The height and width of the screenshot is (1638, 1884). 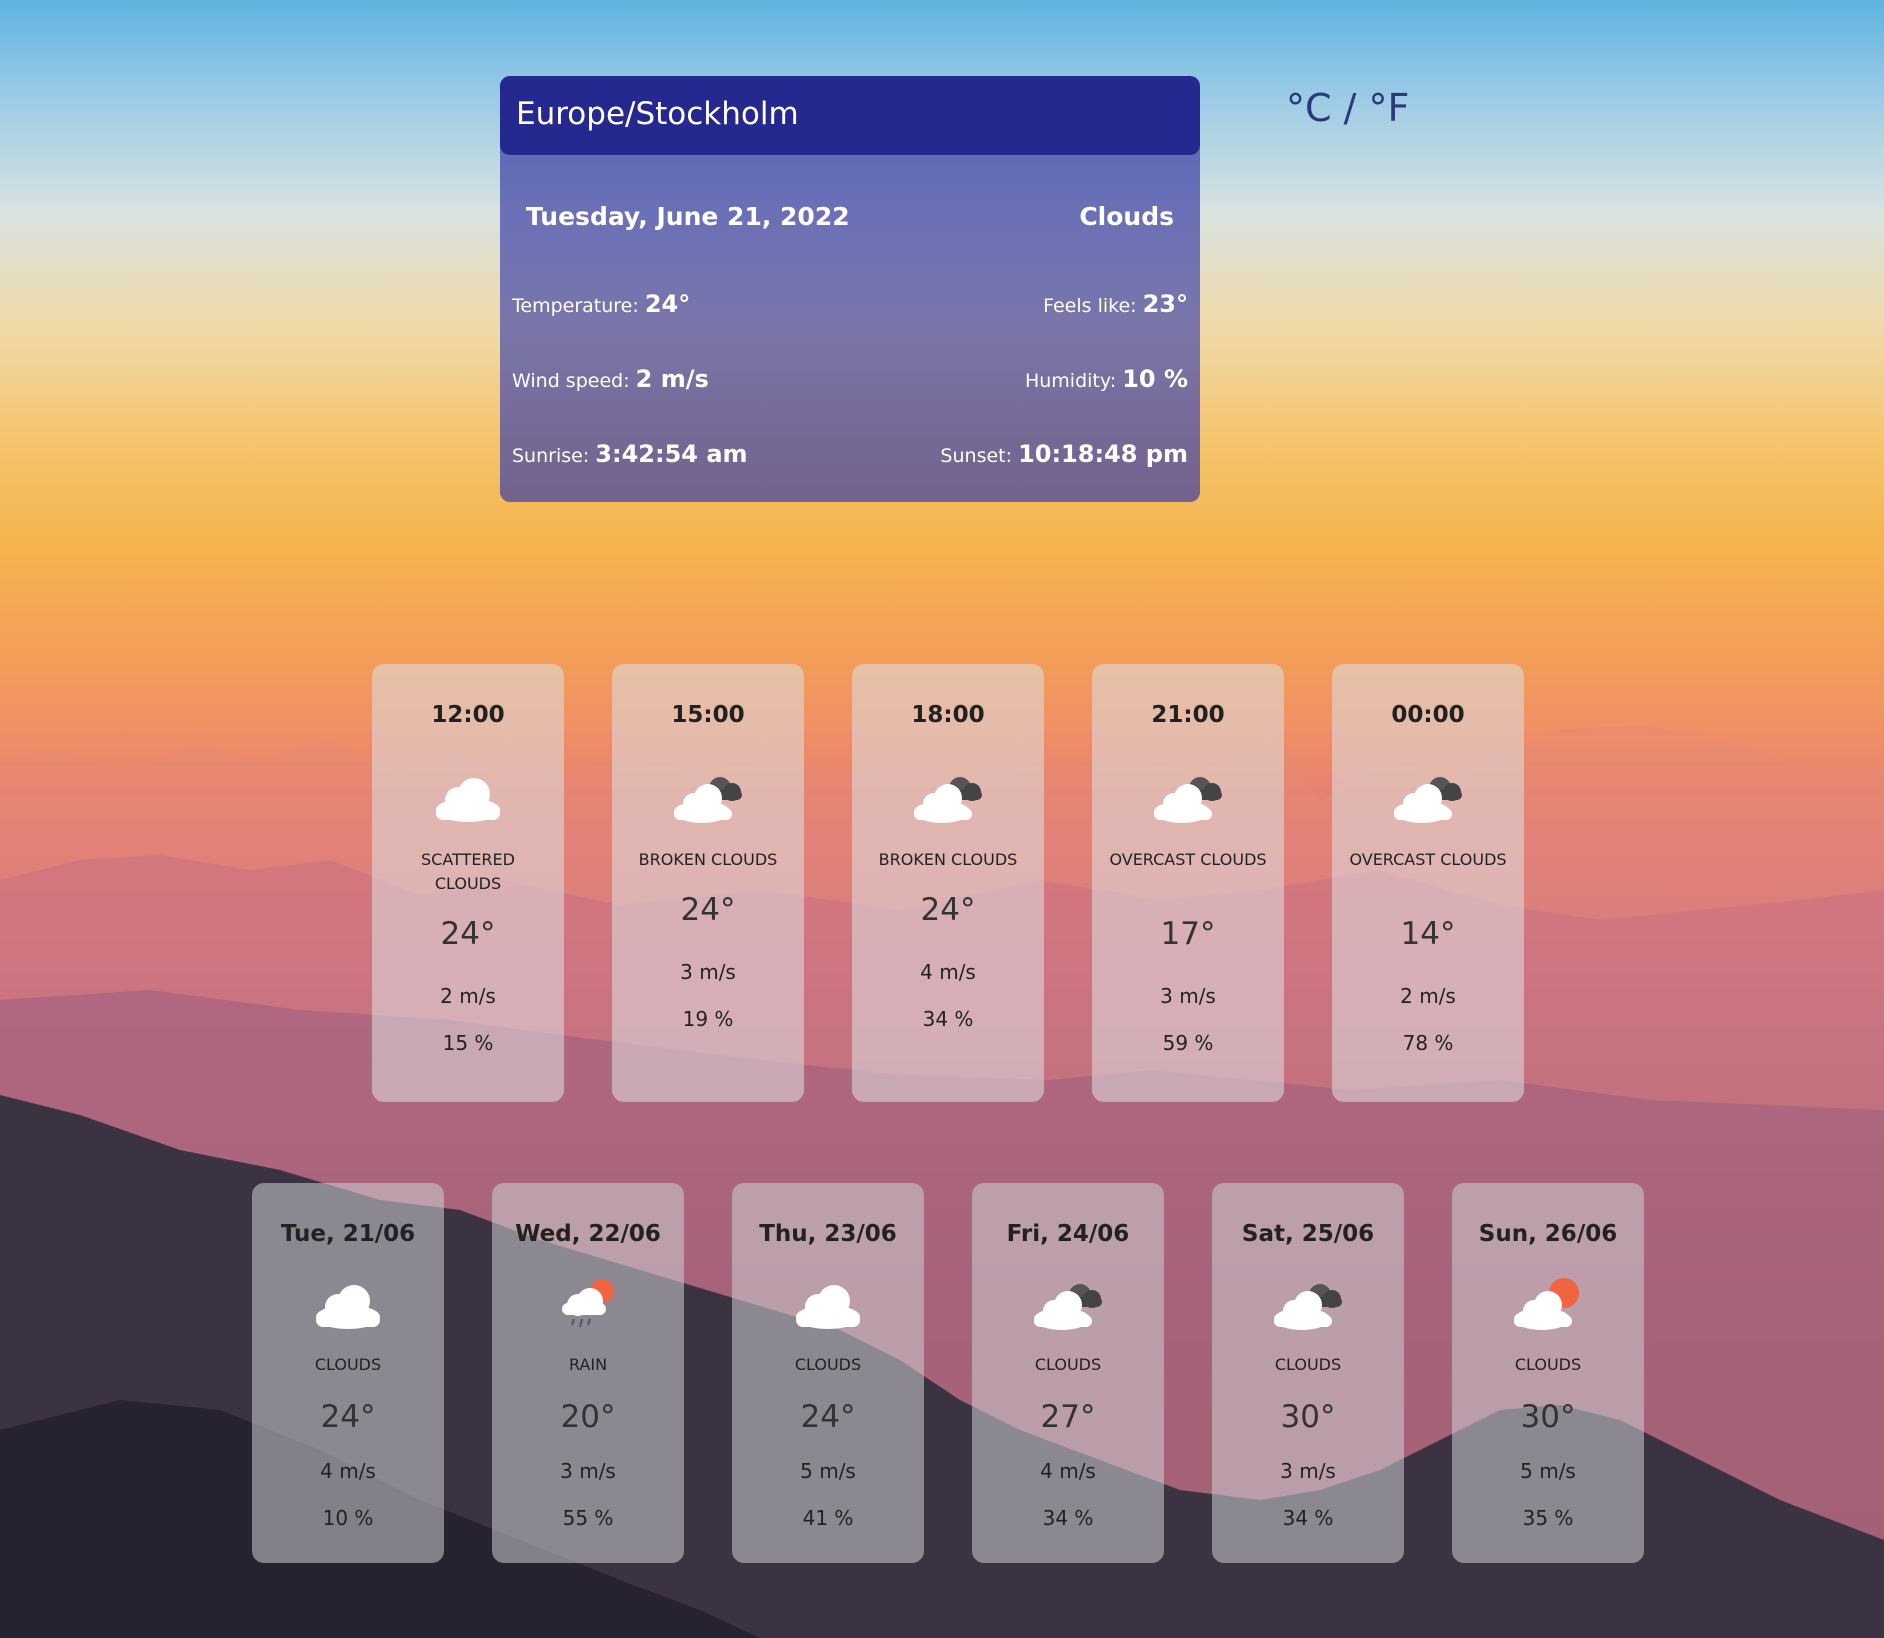 I want to click on hourly-forecast-card: 00:00 OVERCAST CLOUDS 14° 2 m/s 78 %, so click(x=1428, y=883).